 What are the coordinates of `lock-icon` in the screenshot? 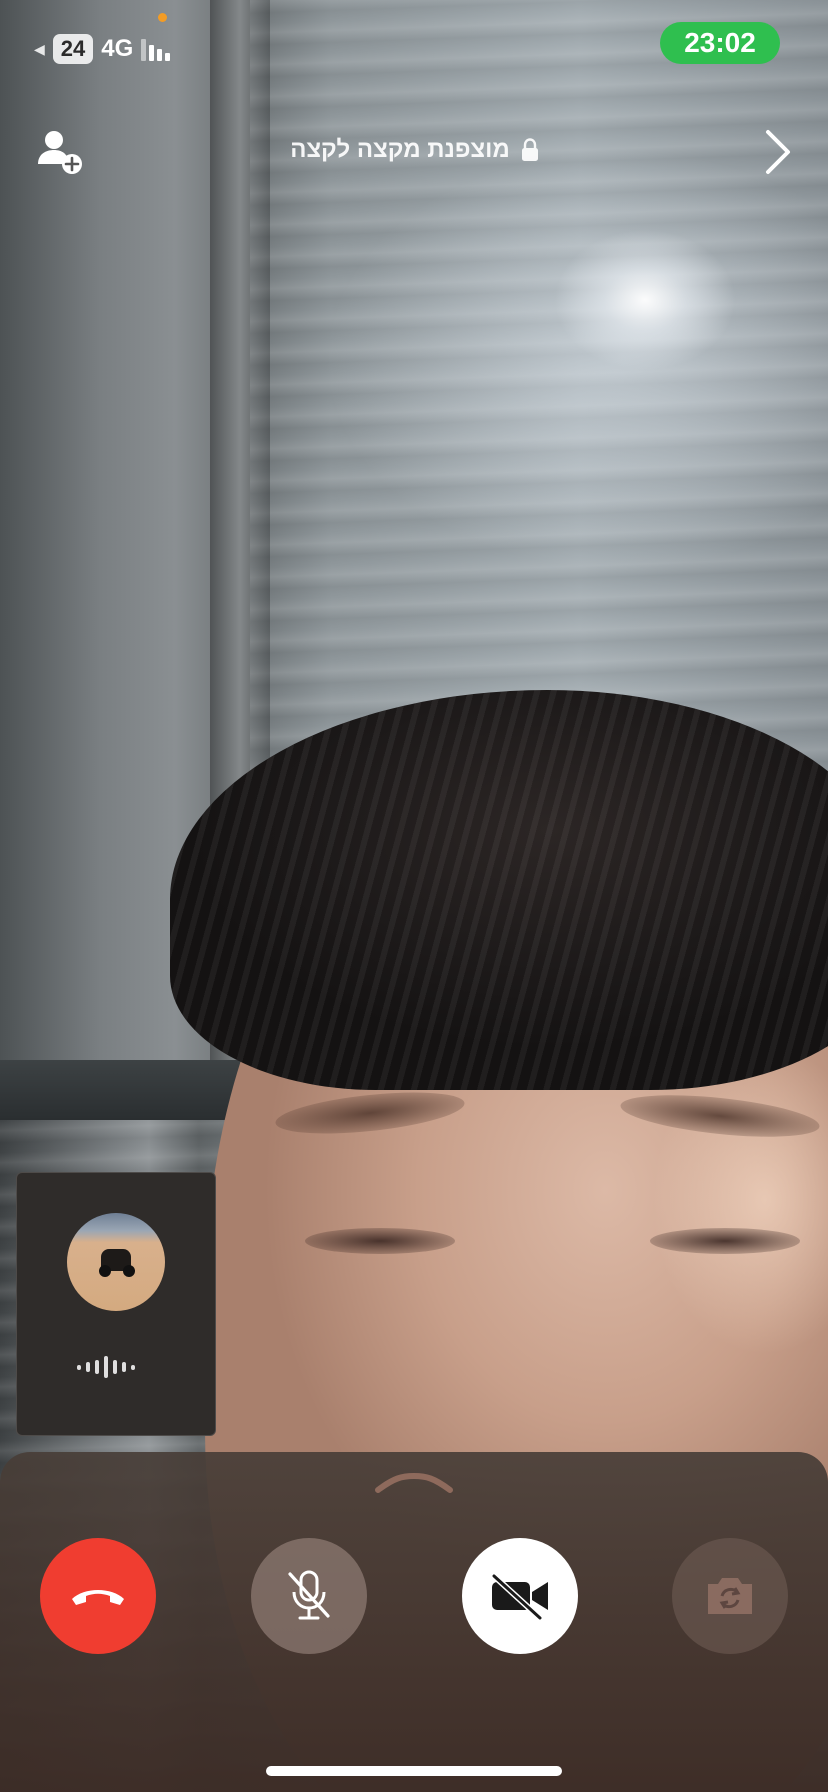 It's located at (529, 149).